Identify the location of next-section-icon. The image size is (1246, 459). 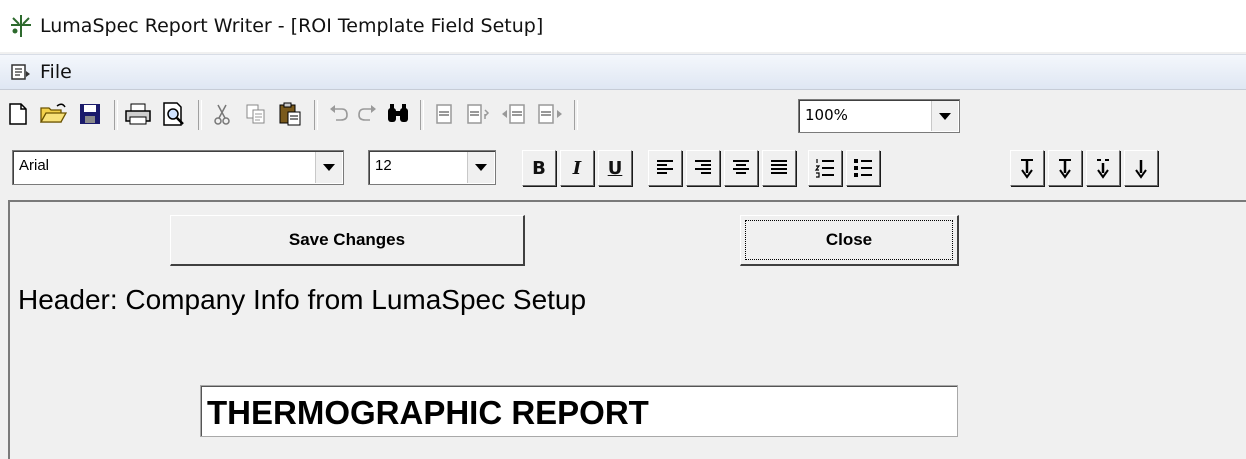
(550, 114).